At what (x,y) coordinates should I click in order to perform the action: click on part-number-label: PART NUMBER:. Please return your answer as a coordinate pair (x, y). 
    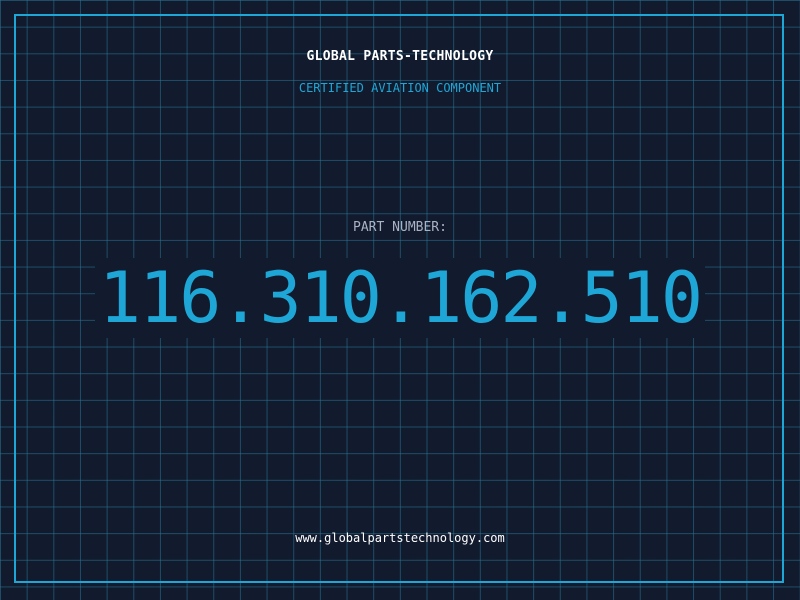
    Looking at the image, I should click on (400, 227).